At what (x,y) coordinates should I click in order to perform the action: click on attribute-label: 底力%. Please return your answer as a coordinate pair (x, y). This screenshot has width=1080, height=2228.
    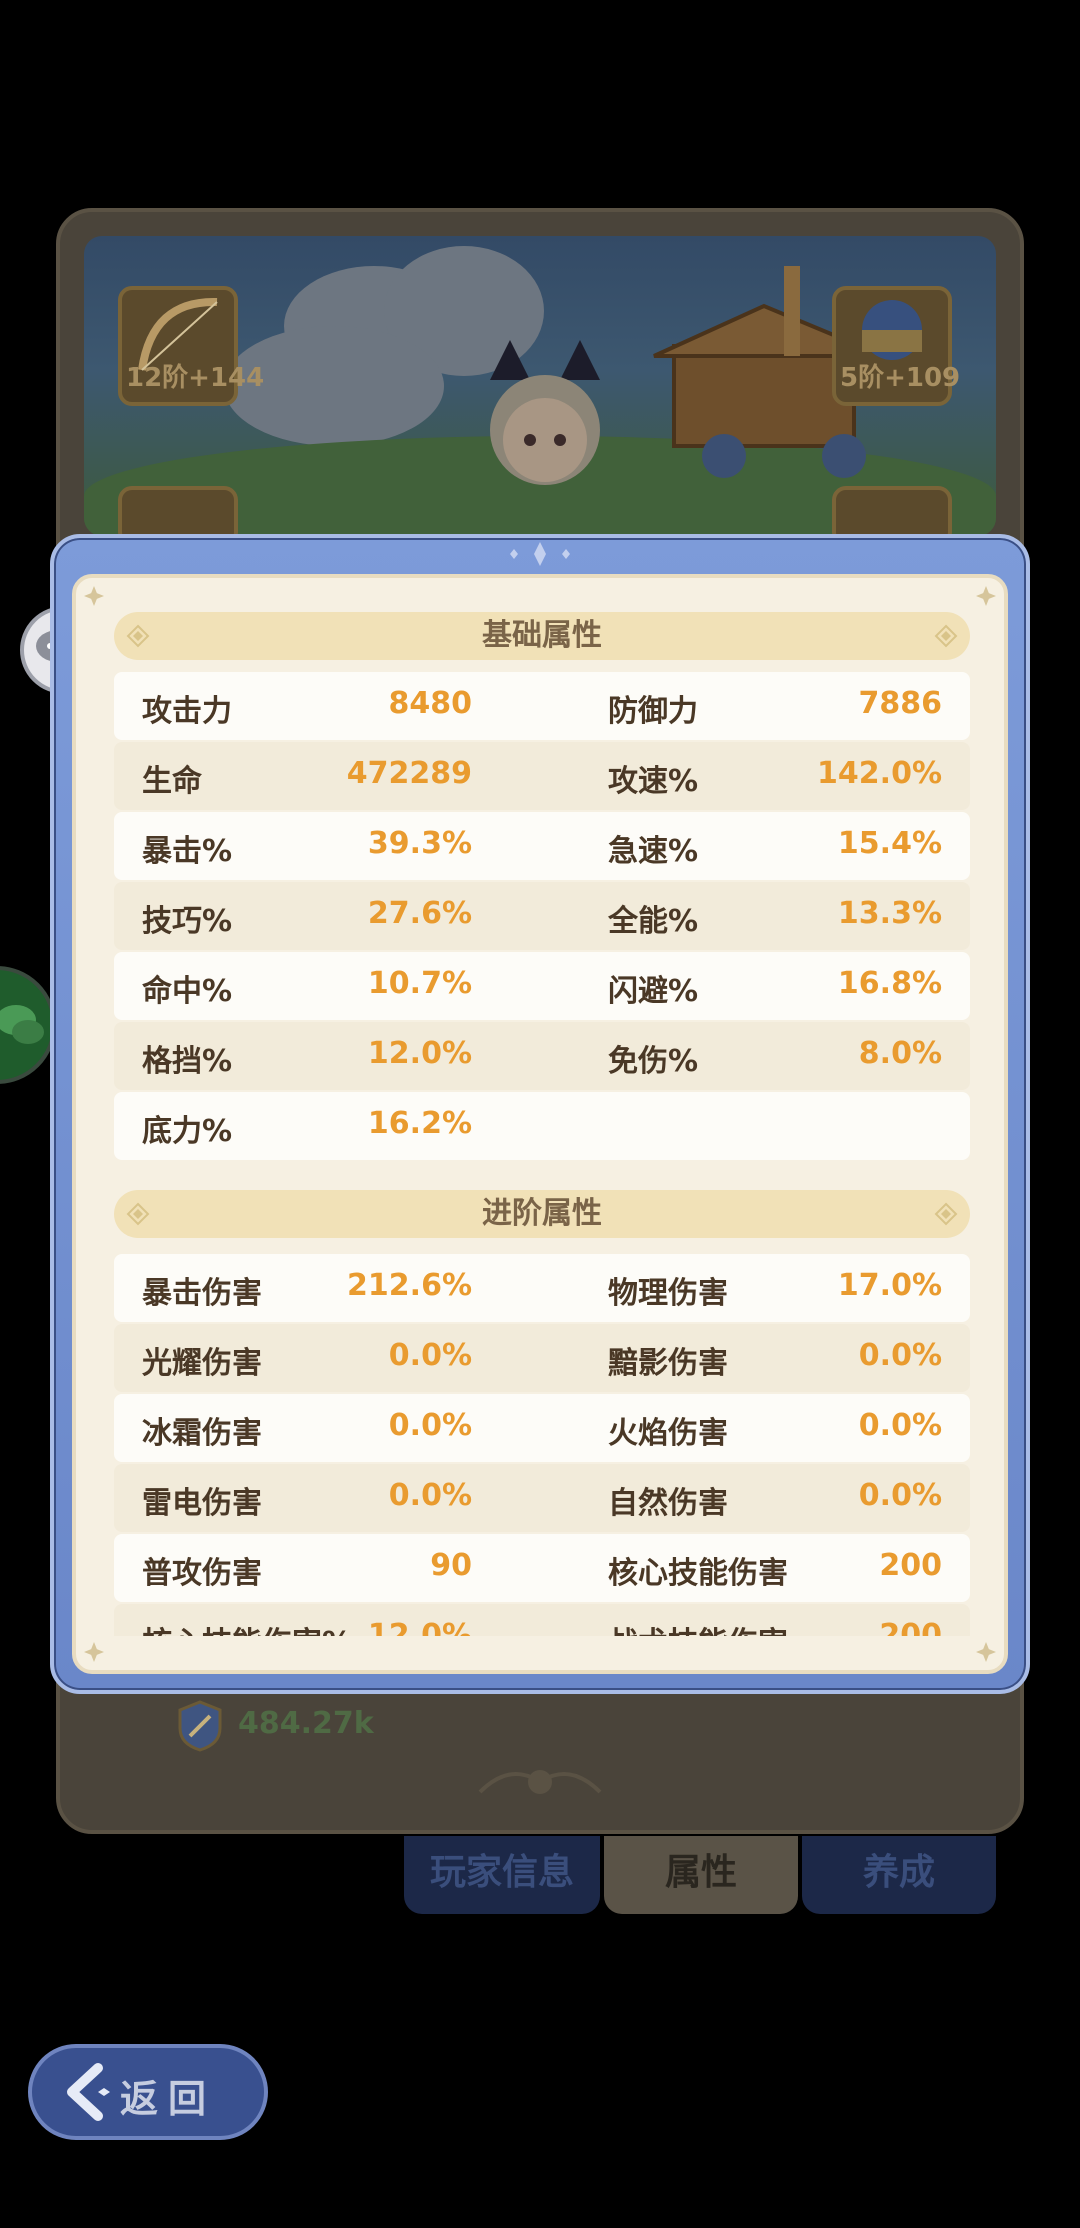
    Looking at the image, I should click on (187, 1131).